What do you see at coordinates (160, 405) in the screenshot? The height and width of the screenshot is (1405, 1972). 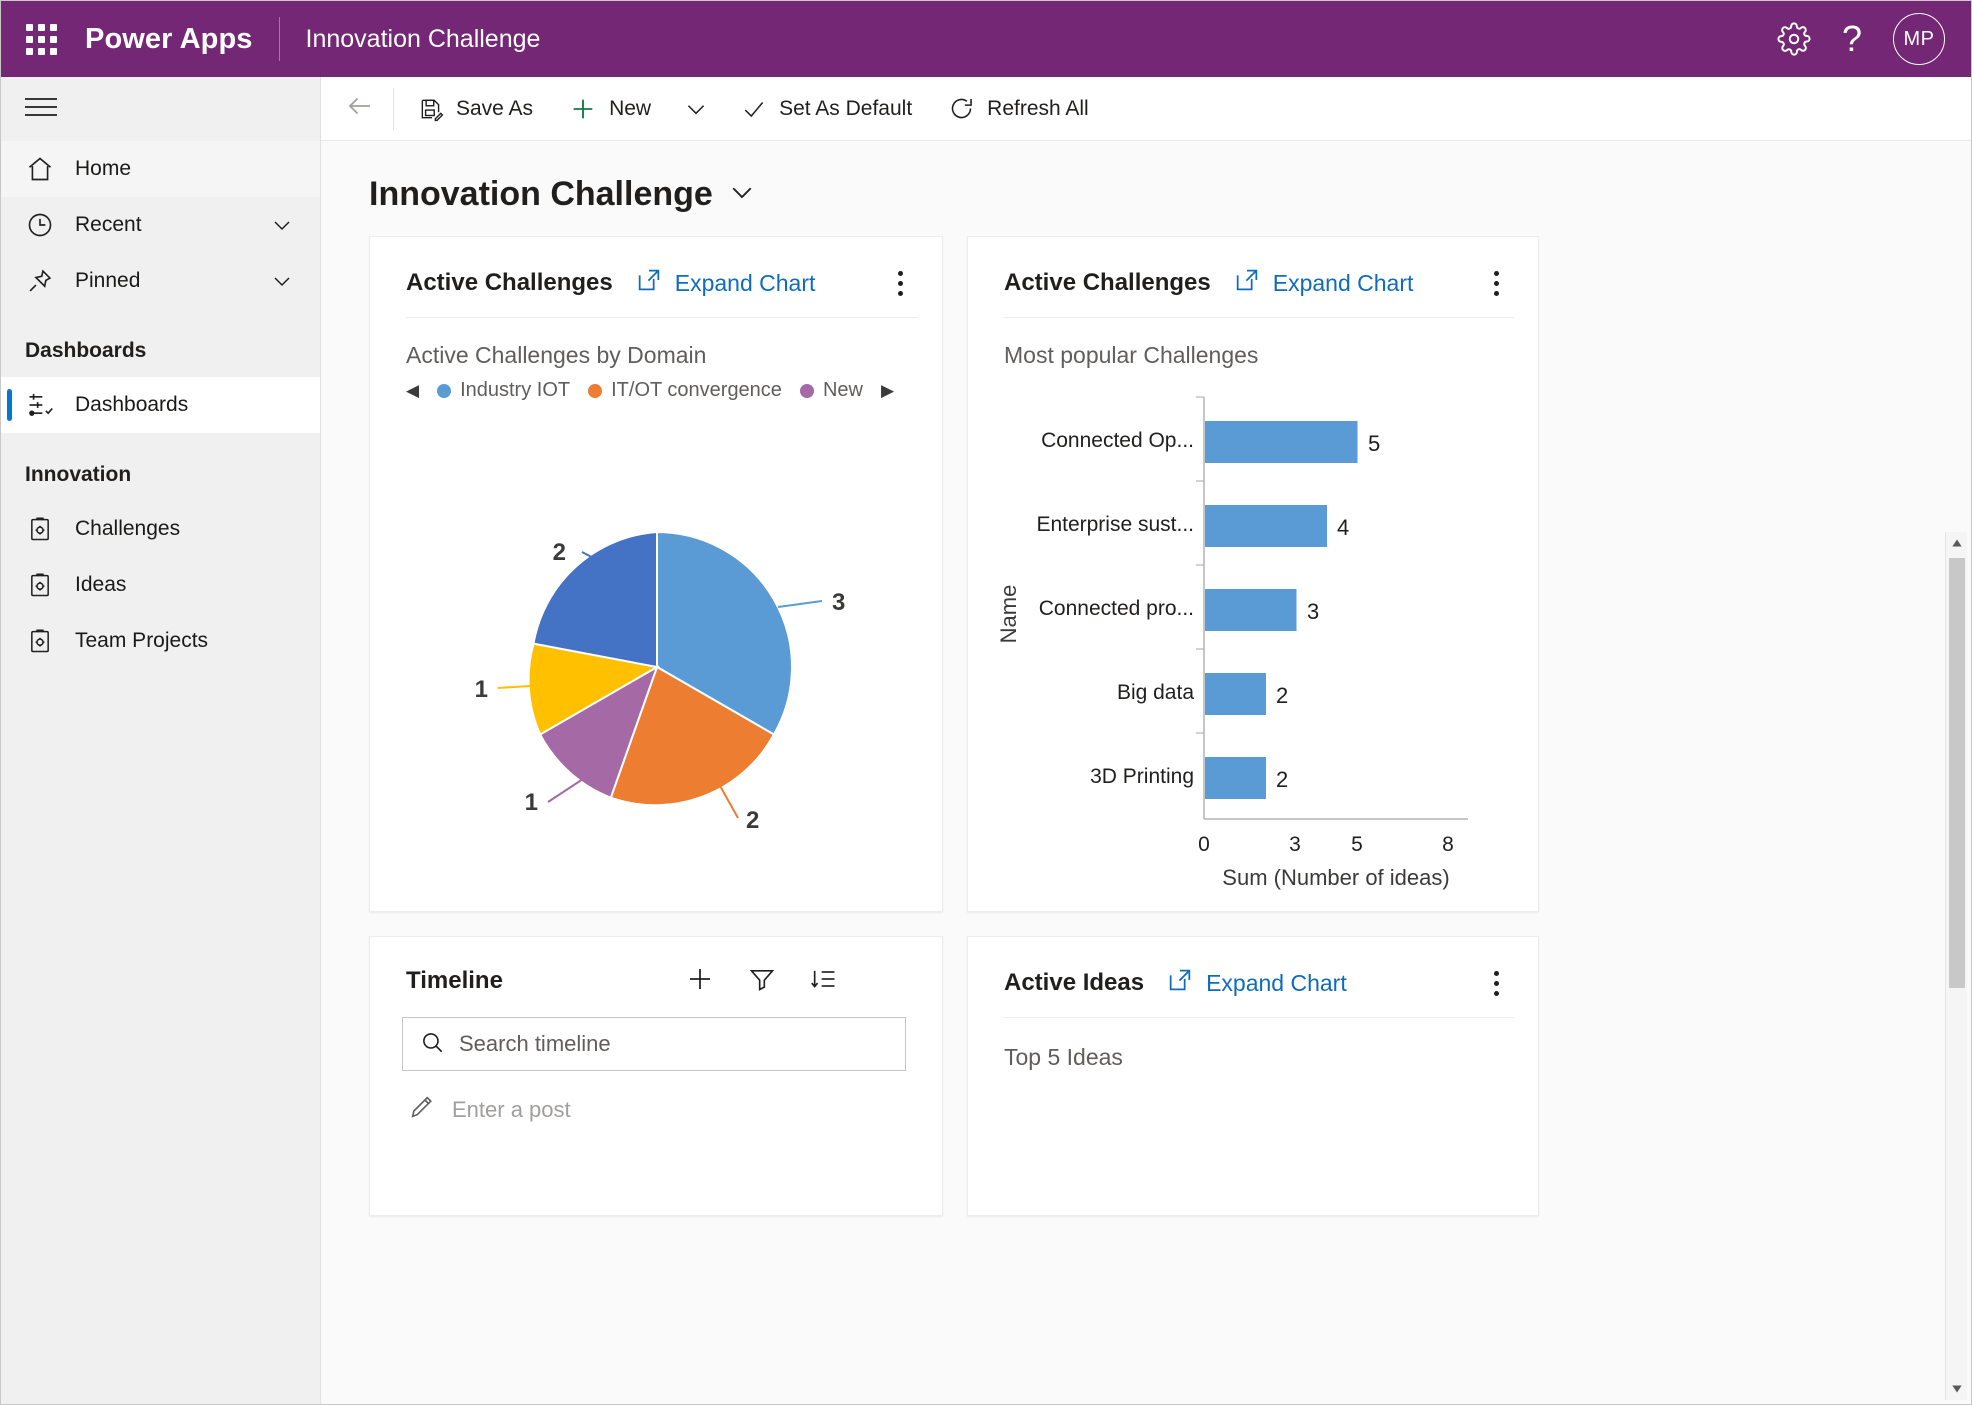 I see `sidebar-item-dashboards: Dashboards` at bounding box center [160, 405].